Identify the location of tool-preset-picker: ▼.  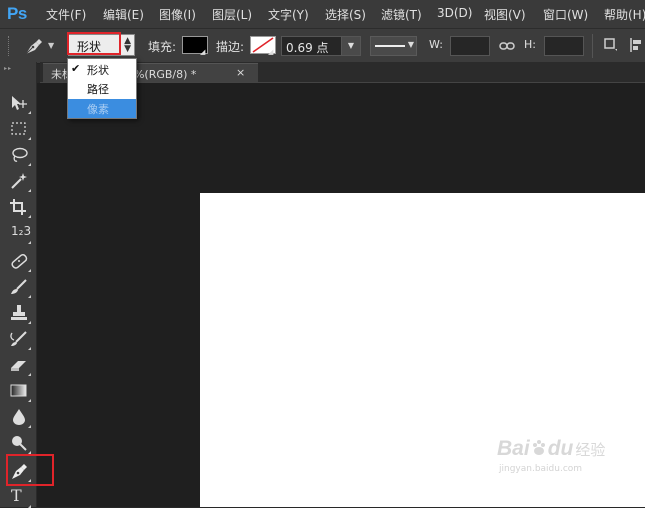
(39, 46).